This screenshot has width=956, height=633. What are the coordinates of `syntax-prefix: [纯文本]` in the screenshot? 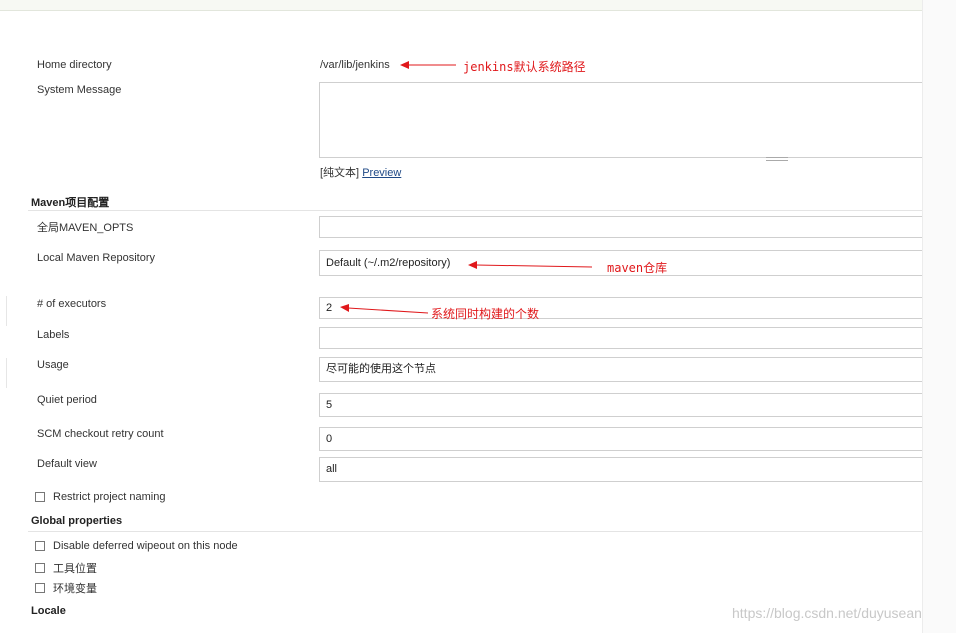 It's located at (340, 173).